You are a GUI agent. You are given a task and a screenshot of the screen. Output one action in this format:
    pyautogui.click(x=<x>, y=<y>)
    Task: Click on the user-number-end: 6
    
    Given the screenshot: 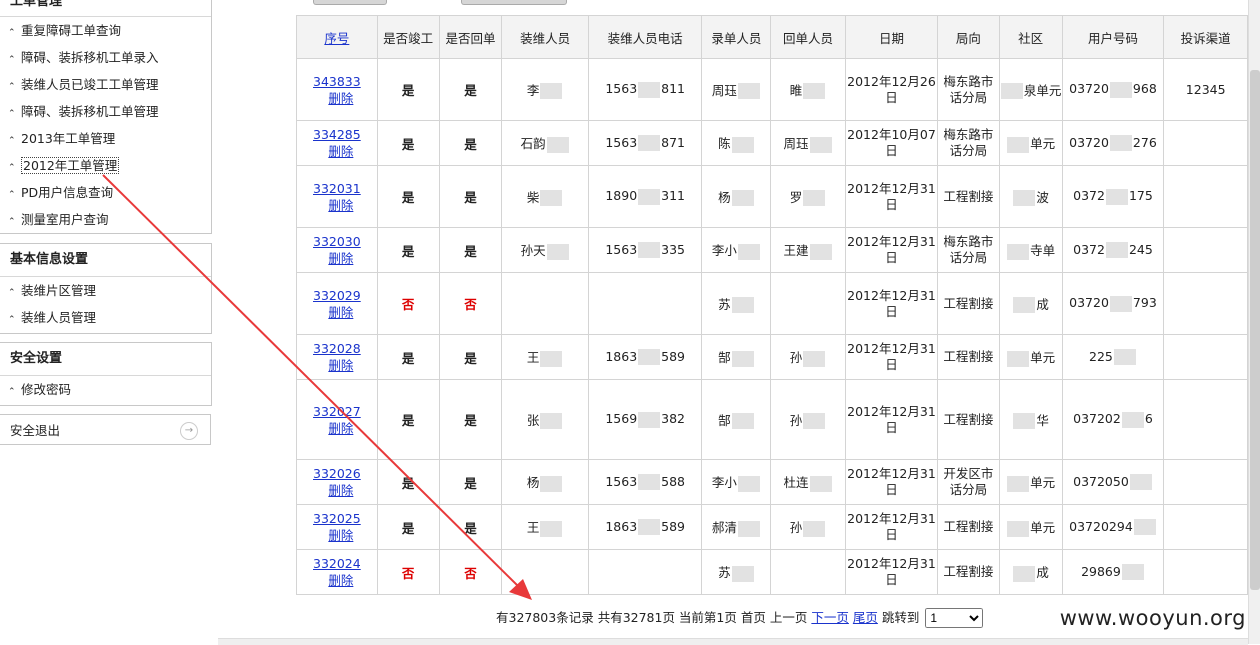 What is the action you would take?
    pyautogui.click(x=1148, y=419)
    